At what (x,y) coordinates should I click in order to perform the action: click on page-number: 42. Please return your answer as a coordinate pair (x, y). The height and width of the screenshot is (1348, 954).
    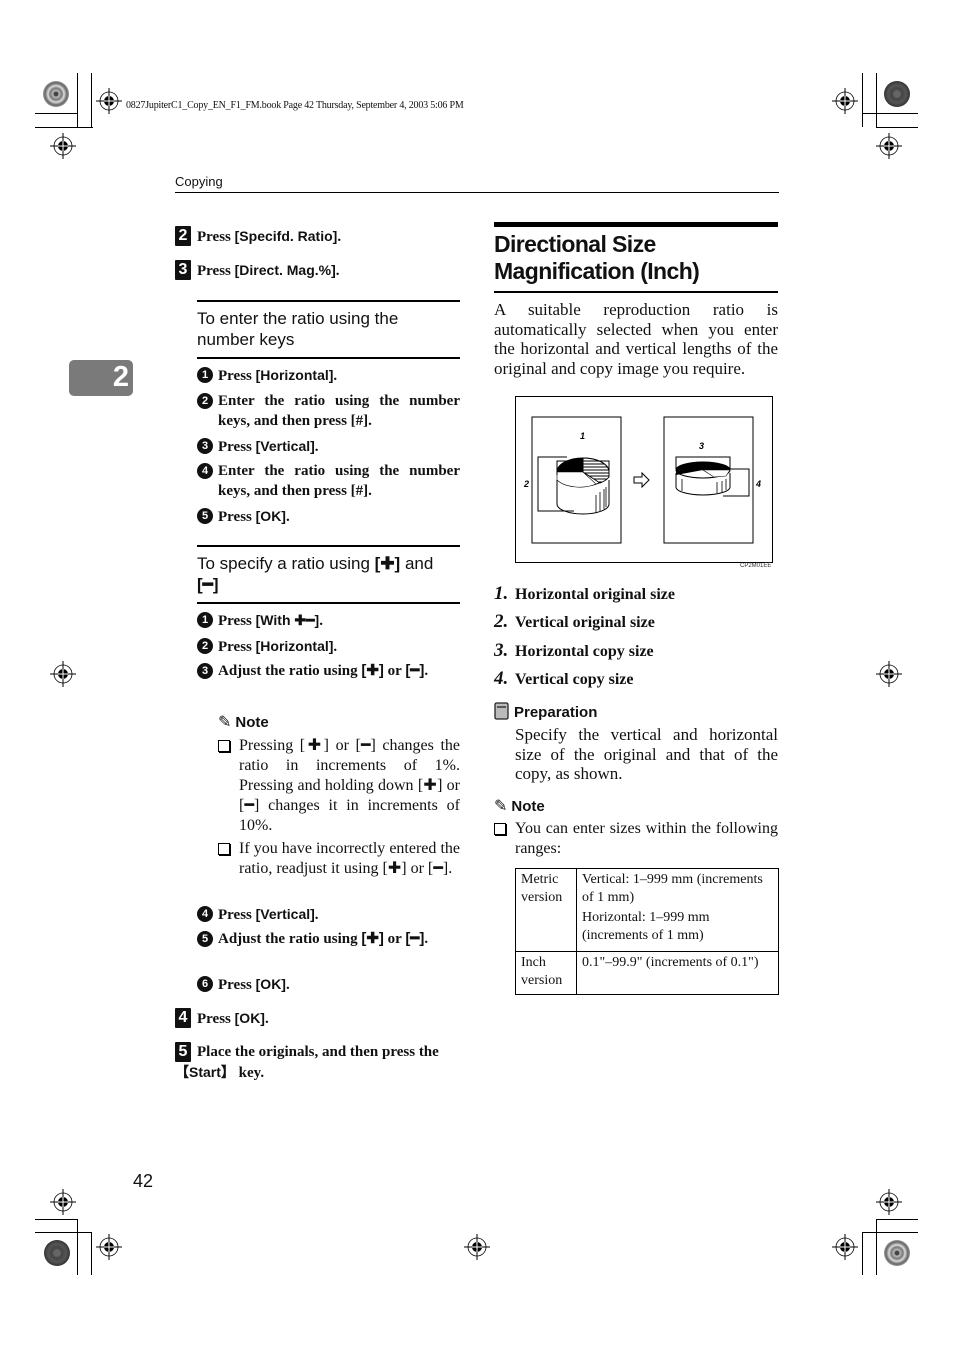
    Looking at the image, I should click on (143, 1181).